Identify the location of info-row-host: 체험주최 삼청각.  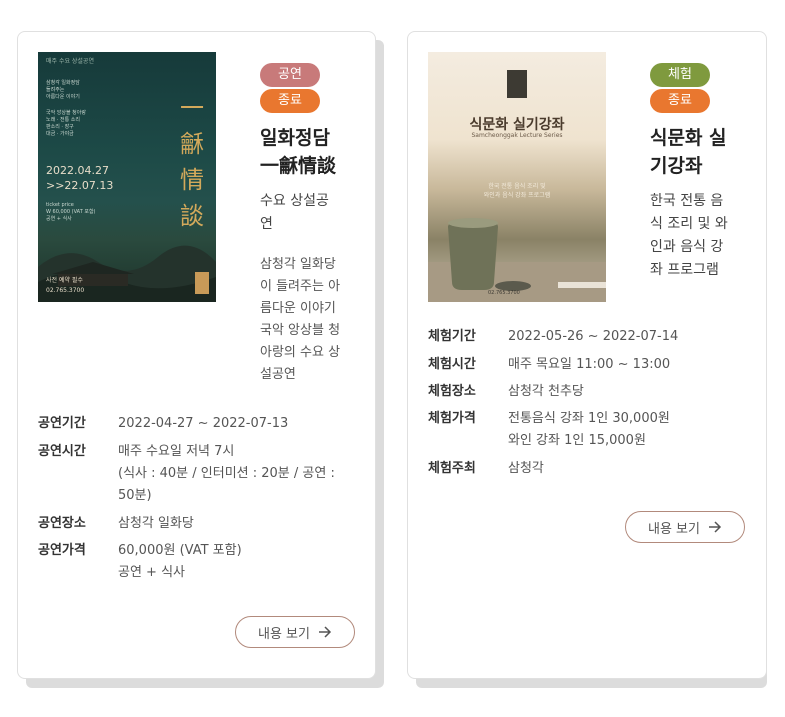
(486, 469).